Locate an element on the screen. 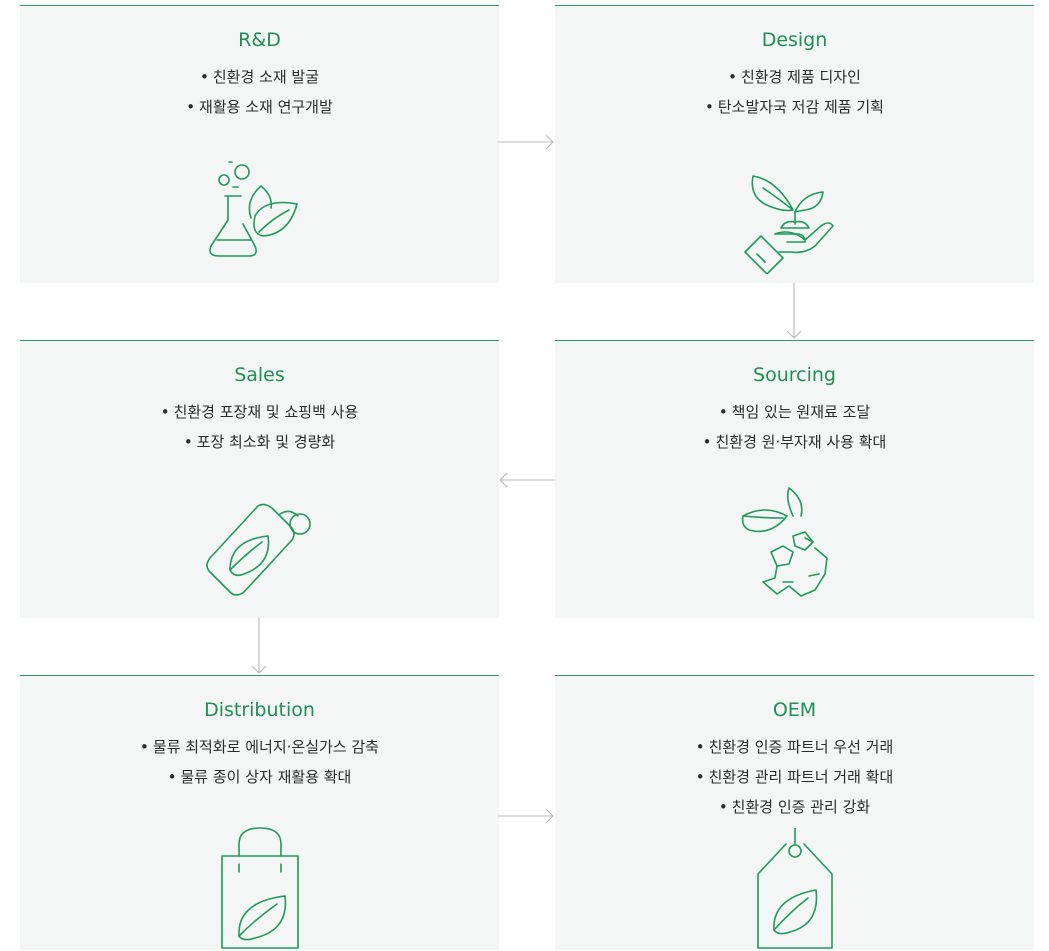 The height and width of the screenshot is (951, 1049). step-list: 친환경 소재 발굴 재활용 소재 연구개발 is located at coordinates (259, 92).